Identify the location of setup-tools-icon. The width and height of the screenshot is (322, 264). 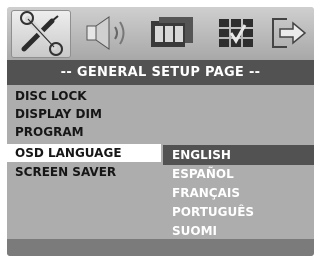
(41, 34).